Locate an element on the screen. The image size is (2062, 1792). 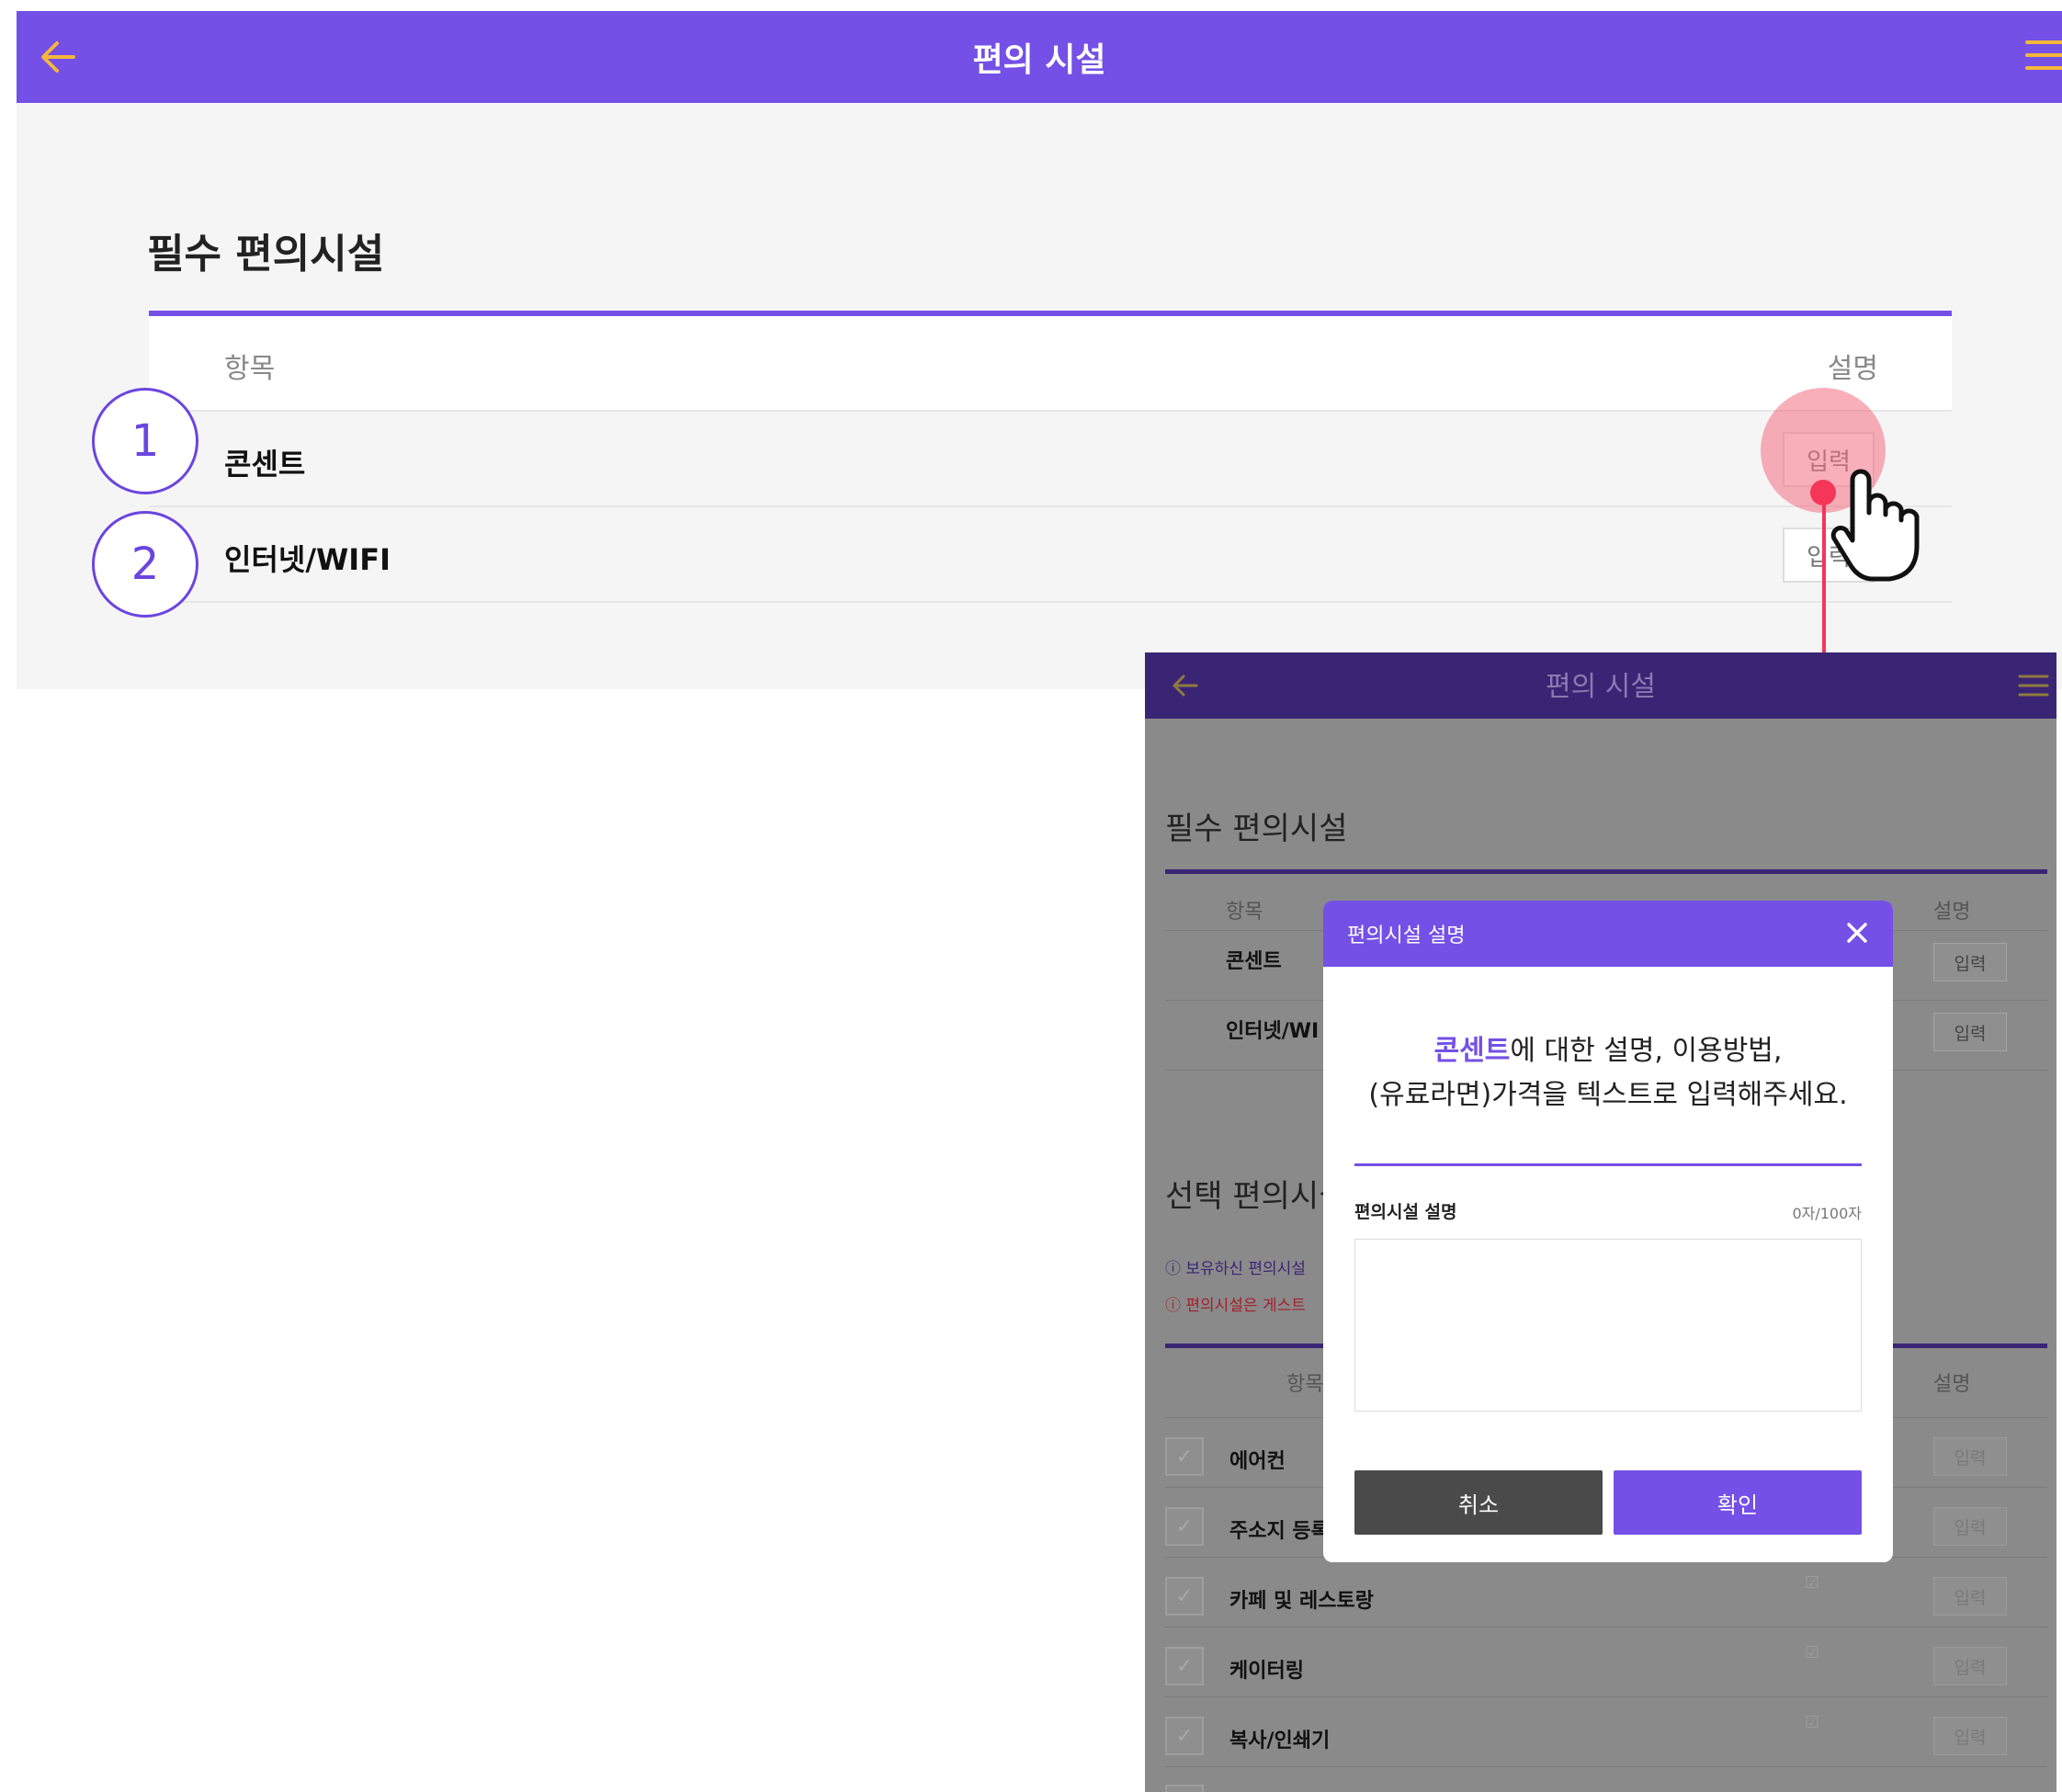
amenity-name: 주소지 등록 is located at coordinates (1279, 1531).